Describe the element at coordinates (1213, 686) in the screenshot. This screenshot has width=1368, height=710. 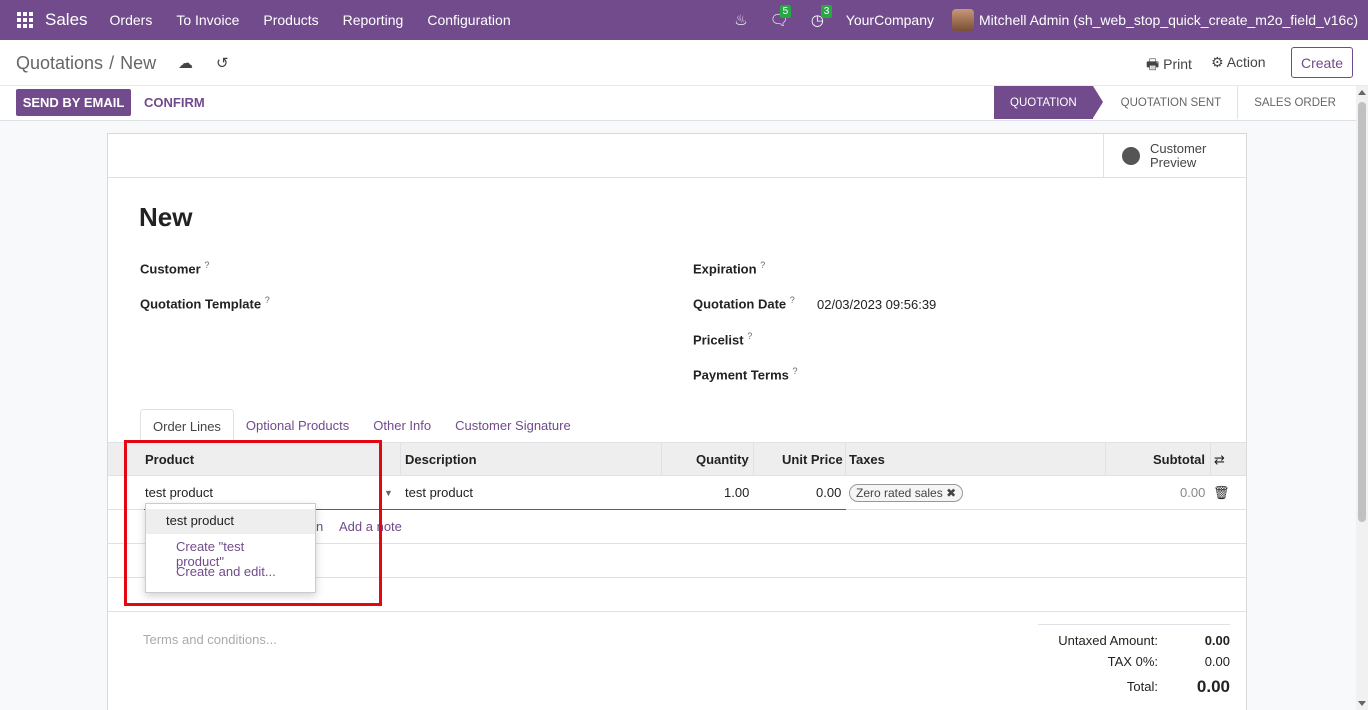
I see `total-value: 0.00` at that location.